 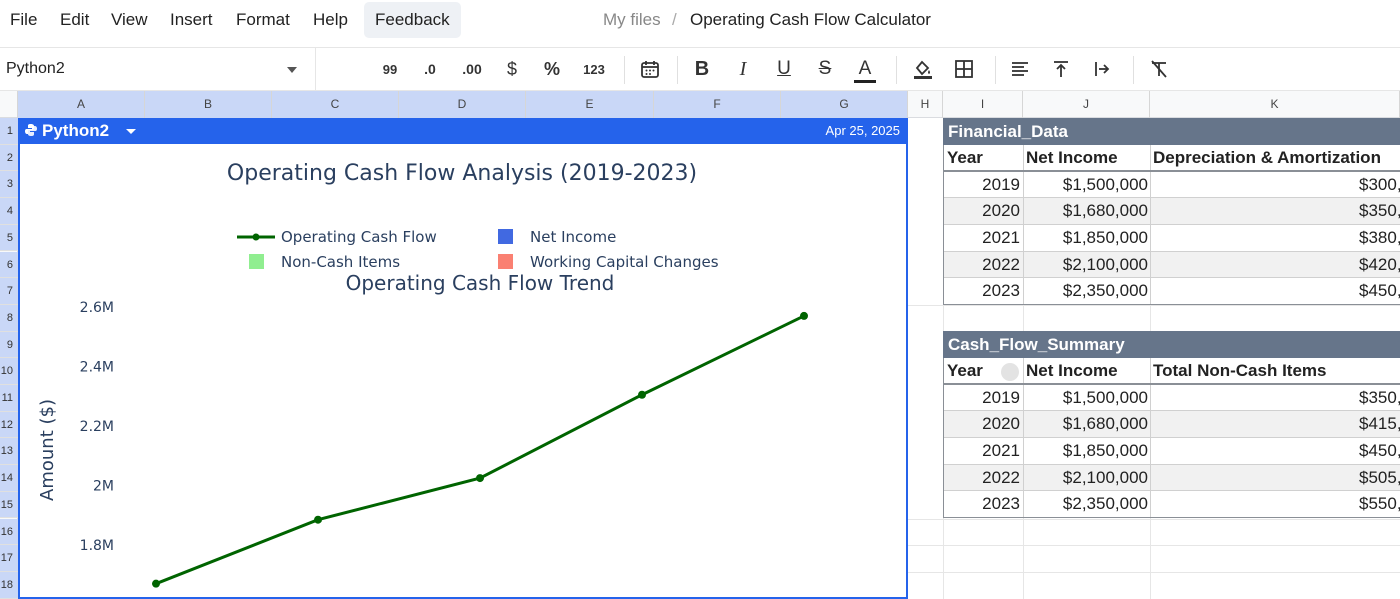 I want to click on menu-view: View, so click(x=129, y=22).